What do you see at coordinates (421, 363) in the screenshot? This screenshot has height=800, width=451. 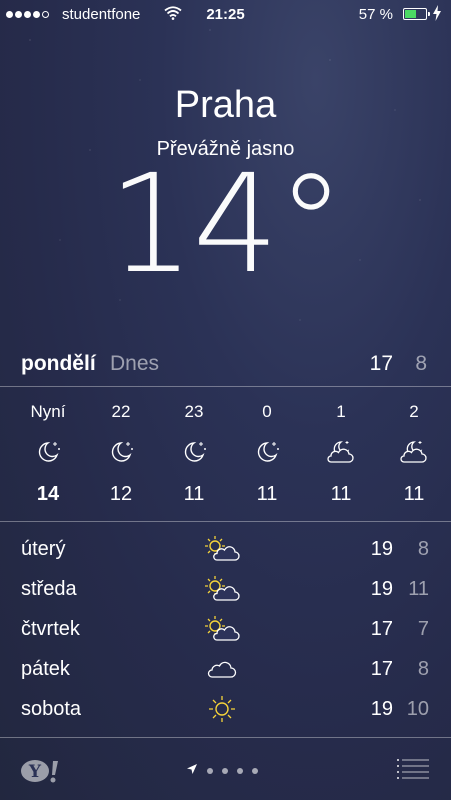 I see `today-low-temp: 8` at bounding box center [421, 363].